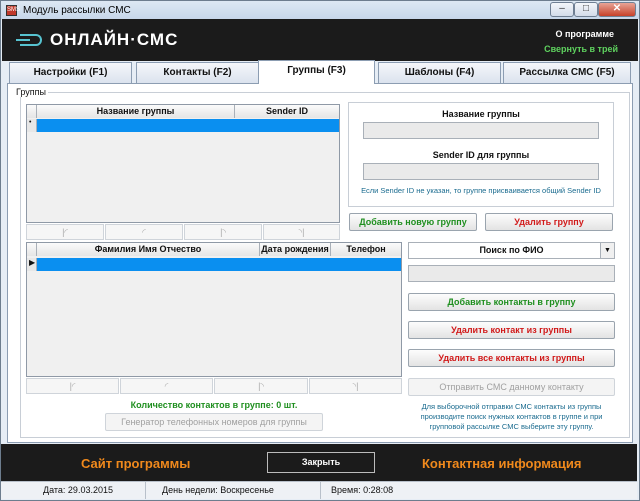 The image size is (640, 501). What do you see at coordinates (511, 273) in the screenshot?
I see `search-input` at bounding box center [511, 273].